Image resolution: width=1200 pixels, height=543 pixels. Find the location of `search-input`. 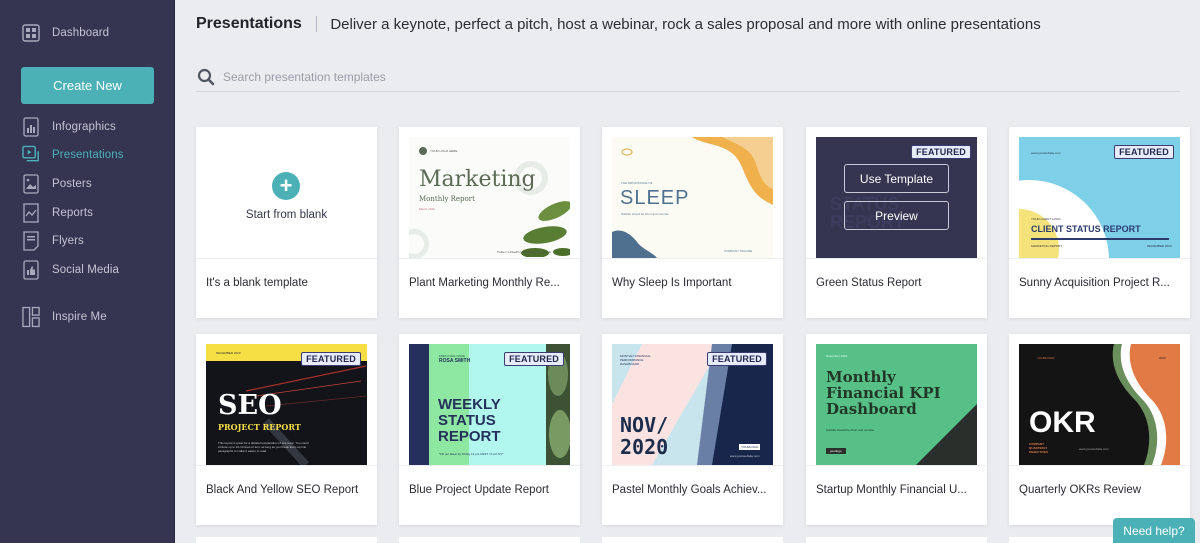

search-input is located at coordinates (523, 76).